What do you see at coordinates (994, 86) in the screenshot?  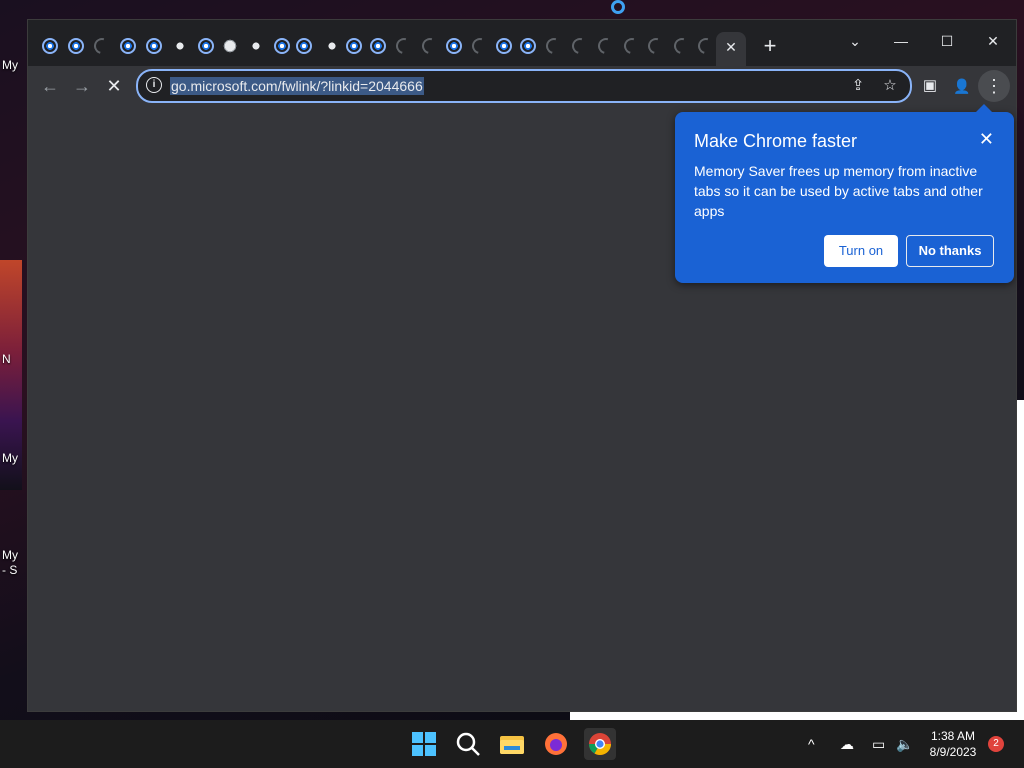 I see `chrome-menu-button: ⋮` at bounding box center [994, 86].